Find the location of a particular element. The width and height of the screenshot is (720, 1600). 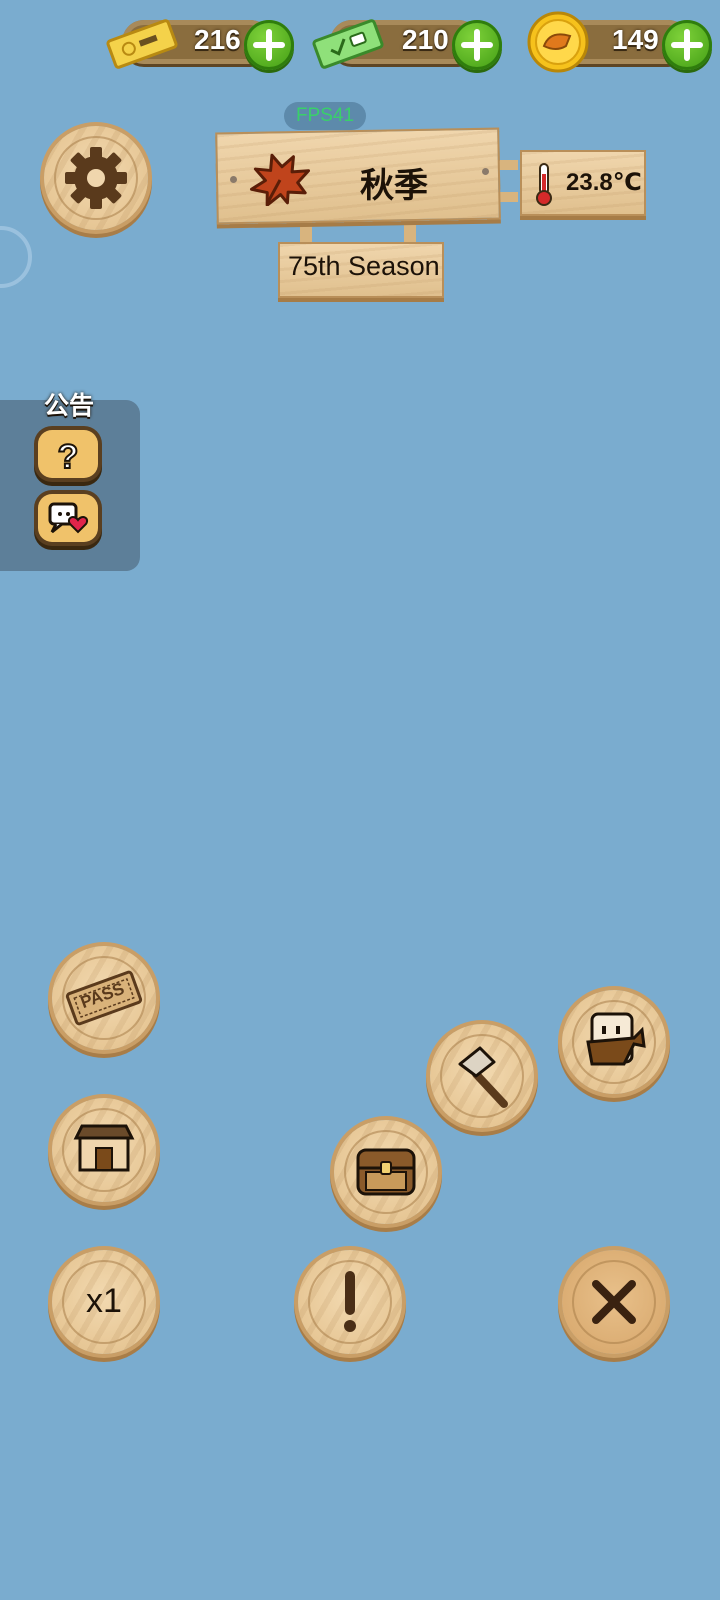

character-button is located at coordinates (614, 1042).